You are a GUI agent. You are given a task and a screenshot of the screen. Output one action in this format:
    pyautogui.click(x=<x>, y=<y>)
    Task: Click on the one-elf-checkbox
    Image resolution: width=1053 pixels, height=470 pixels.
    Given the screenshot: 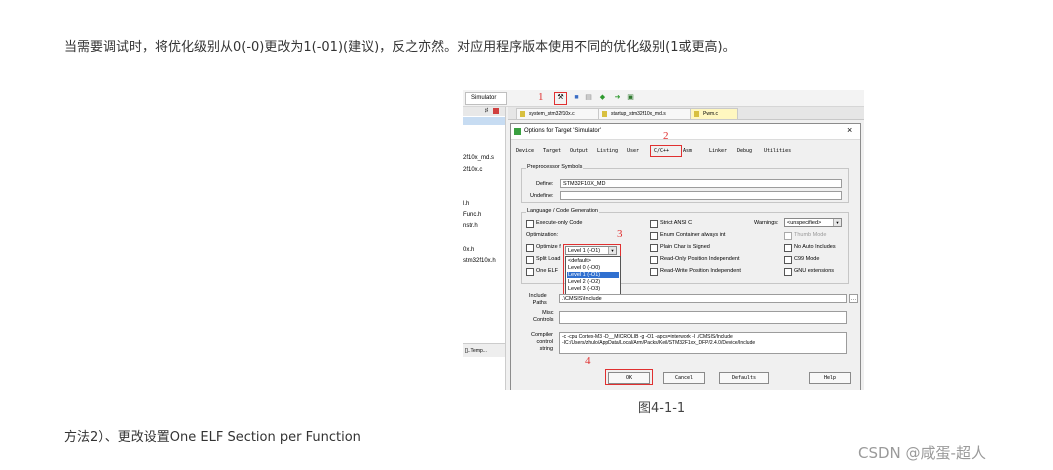 What is the action you would take?
    pyautogui.click(x=530, y=272)
    